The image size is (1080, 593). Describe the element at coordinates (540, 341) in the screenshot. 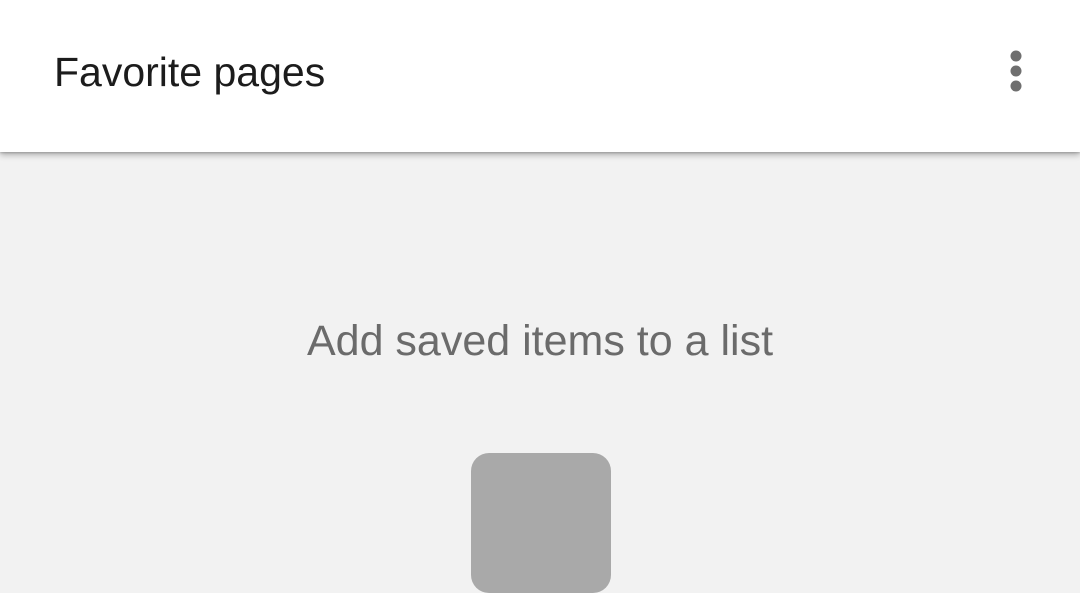

I see `empty-state-message: Add saved items to a list` at that location.